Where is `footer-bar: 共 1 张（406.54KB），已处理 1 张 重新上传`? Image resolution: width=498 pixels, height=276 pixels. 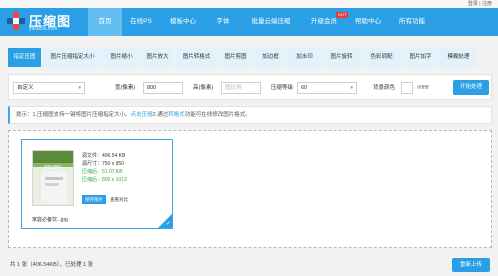 footer-bar: 共 1 张（406.54KB），已处理 1 张 重新上传 is located at coordinates (249, 265).